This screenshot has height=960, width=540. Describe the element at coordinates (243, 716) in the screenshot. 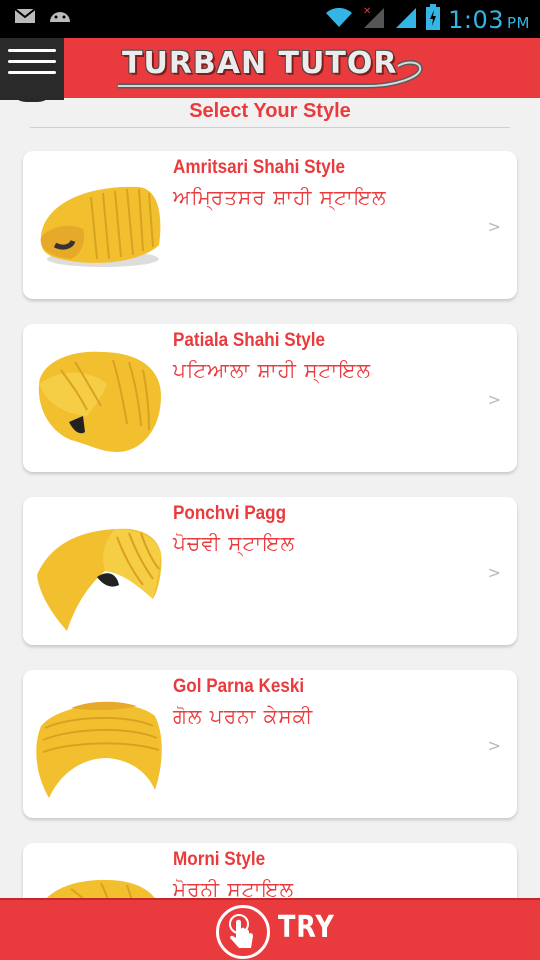

I see `style-name-punjabi: ਗੋਲ ਪਰਨਾ ਕੇਸਕੀ` at that location.